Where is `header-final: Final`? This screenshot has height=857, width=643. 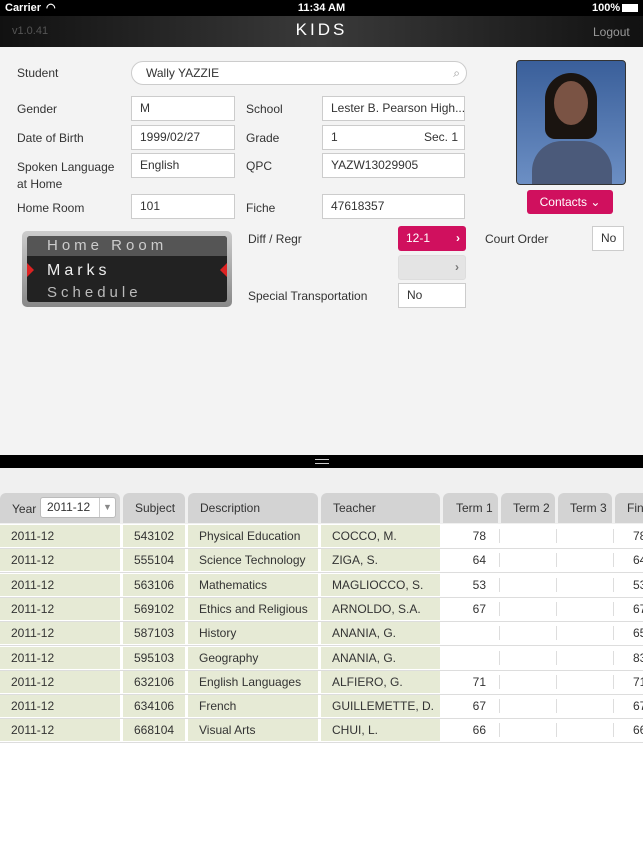
header-final: Final is located at coordinates (629, 508).